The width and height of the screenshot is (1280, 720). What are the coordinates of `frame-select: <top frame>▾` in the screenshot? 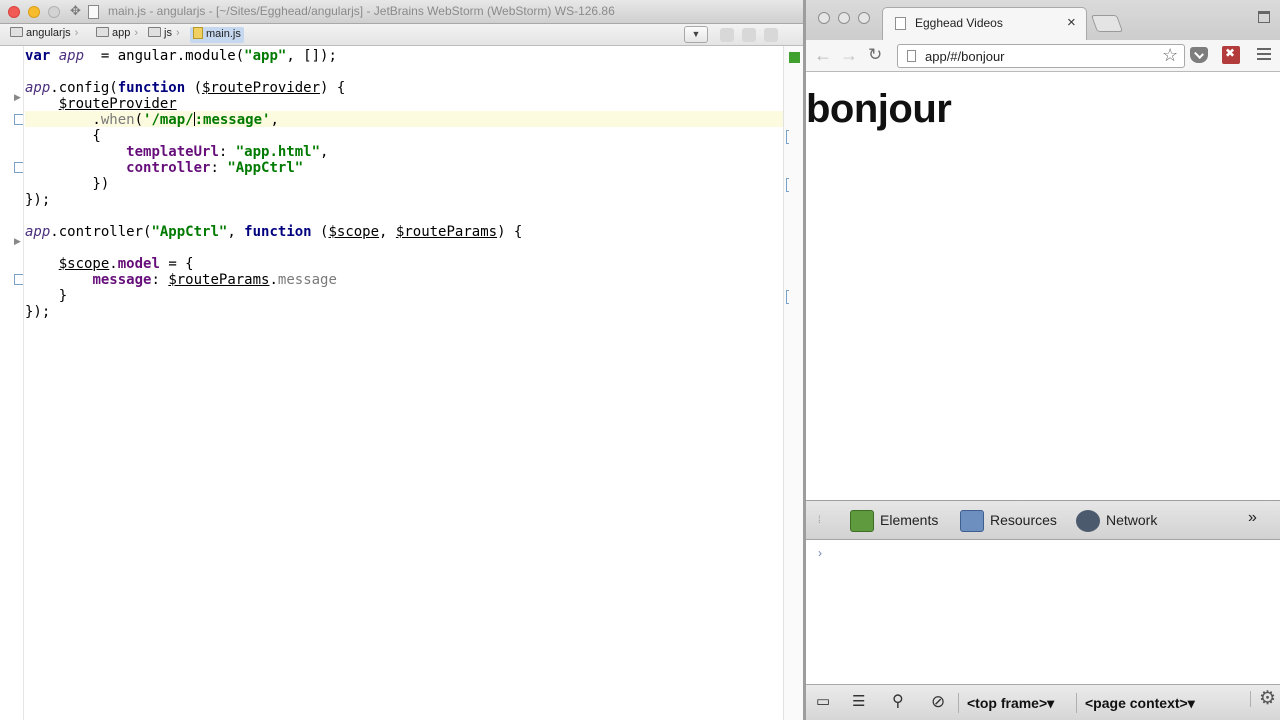 It's located at (1006, 703).